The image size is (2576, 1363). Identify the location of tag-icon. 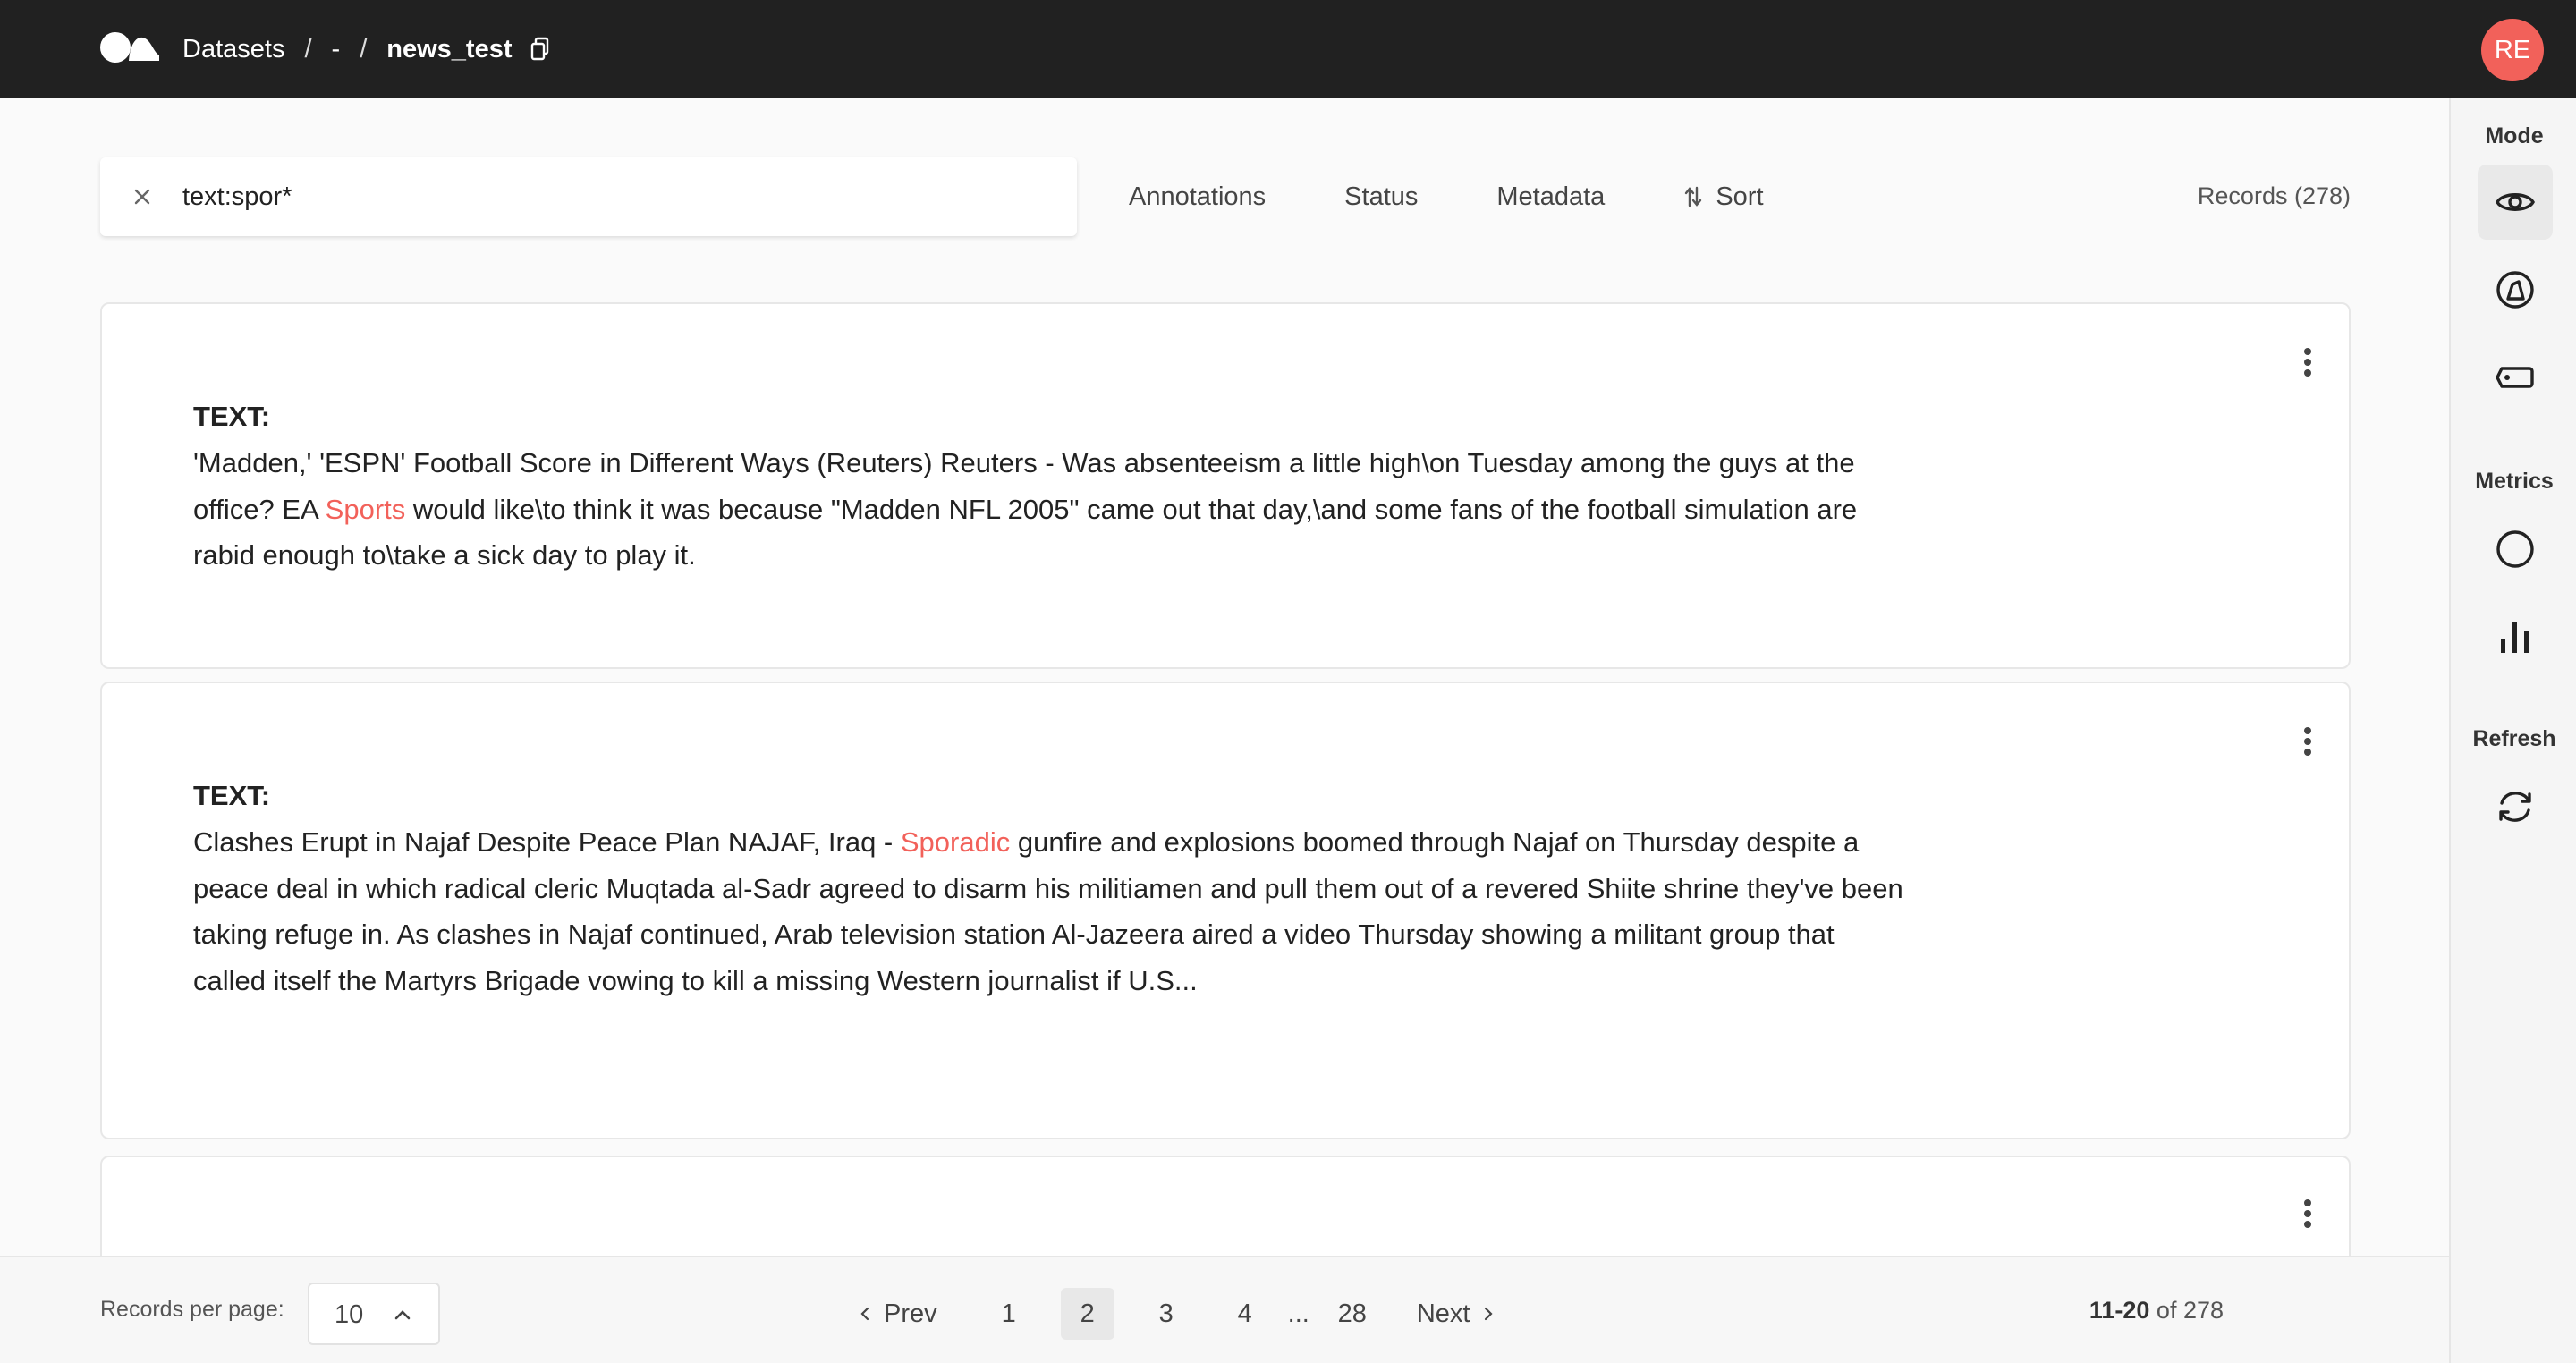
(2515, 378).